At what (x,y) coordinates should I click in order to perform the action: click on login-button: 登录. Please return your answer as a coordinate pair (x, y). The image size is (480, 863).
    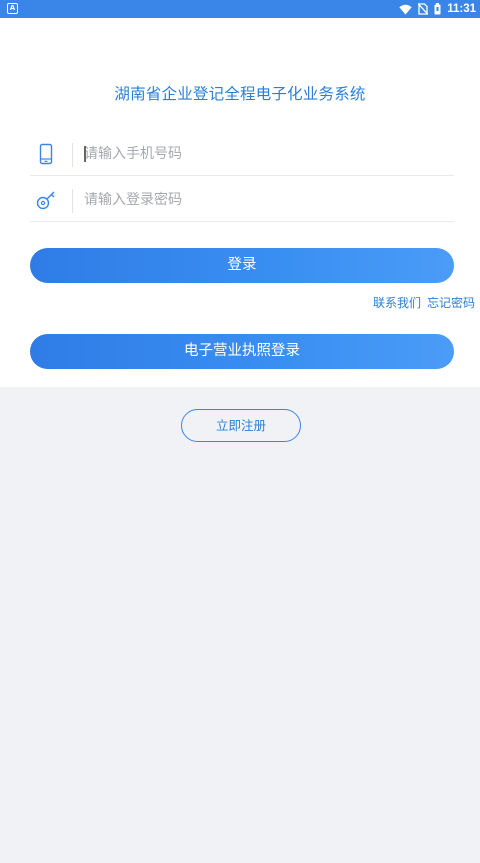
    Looking at the image, I should click on (242, 265).